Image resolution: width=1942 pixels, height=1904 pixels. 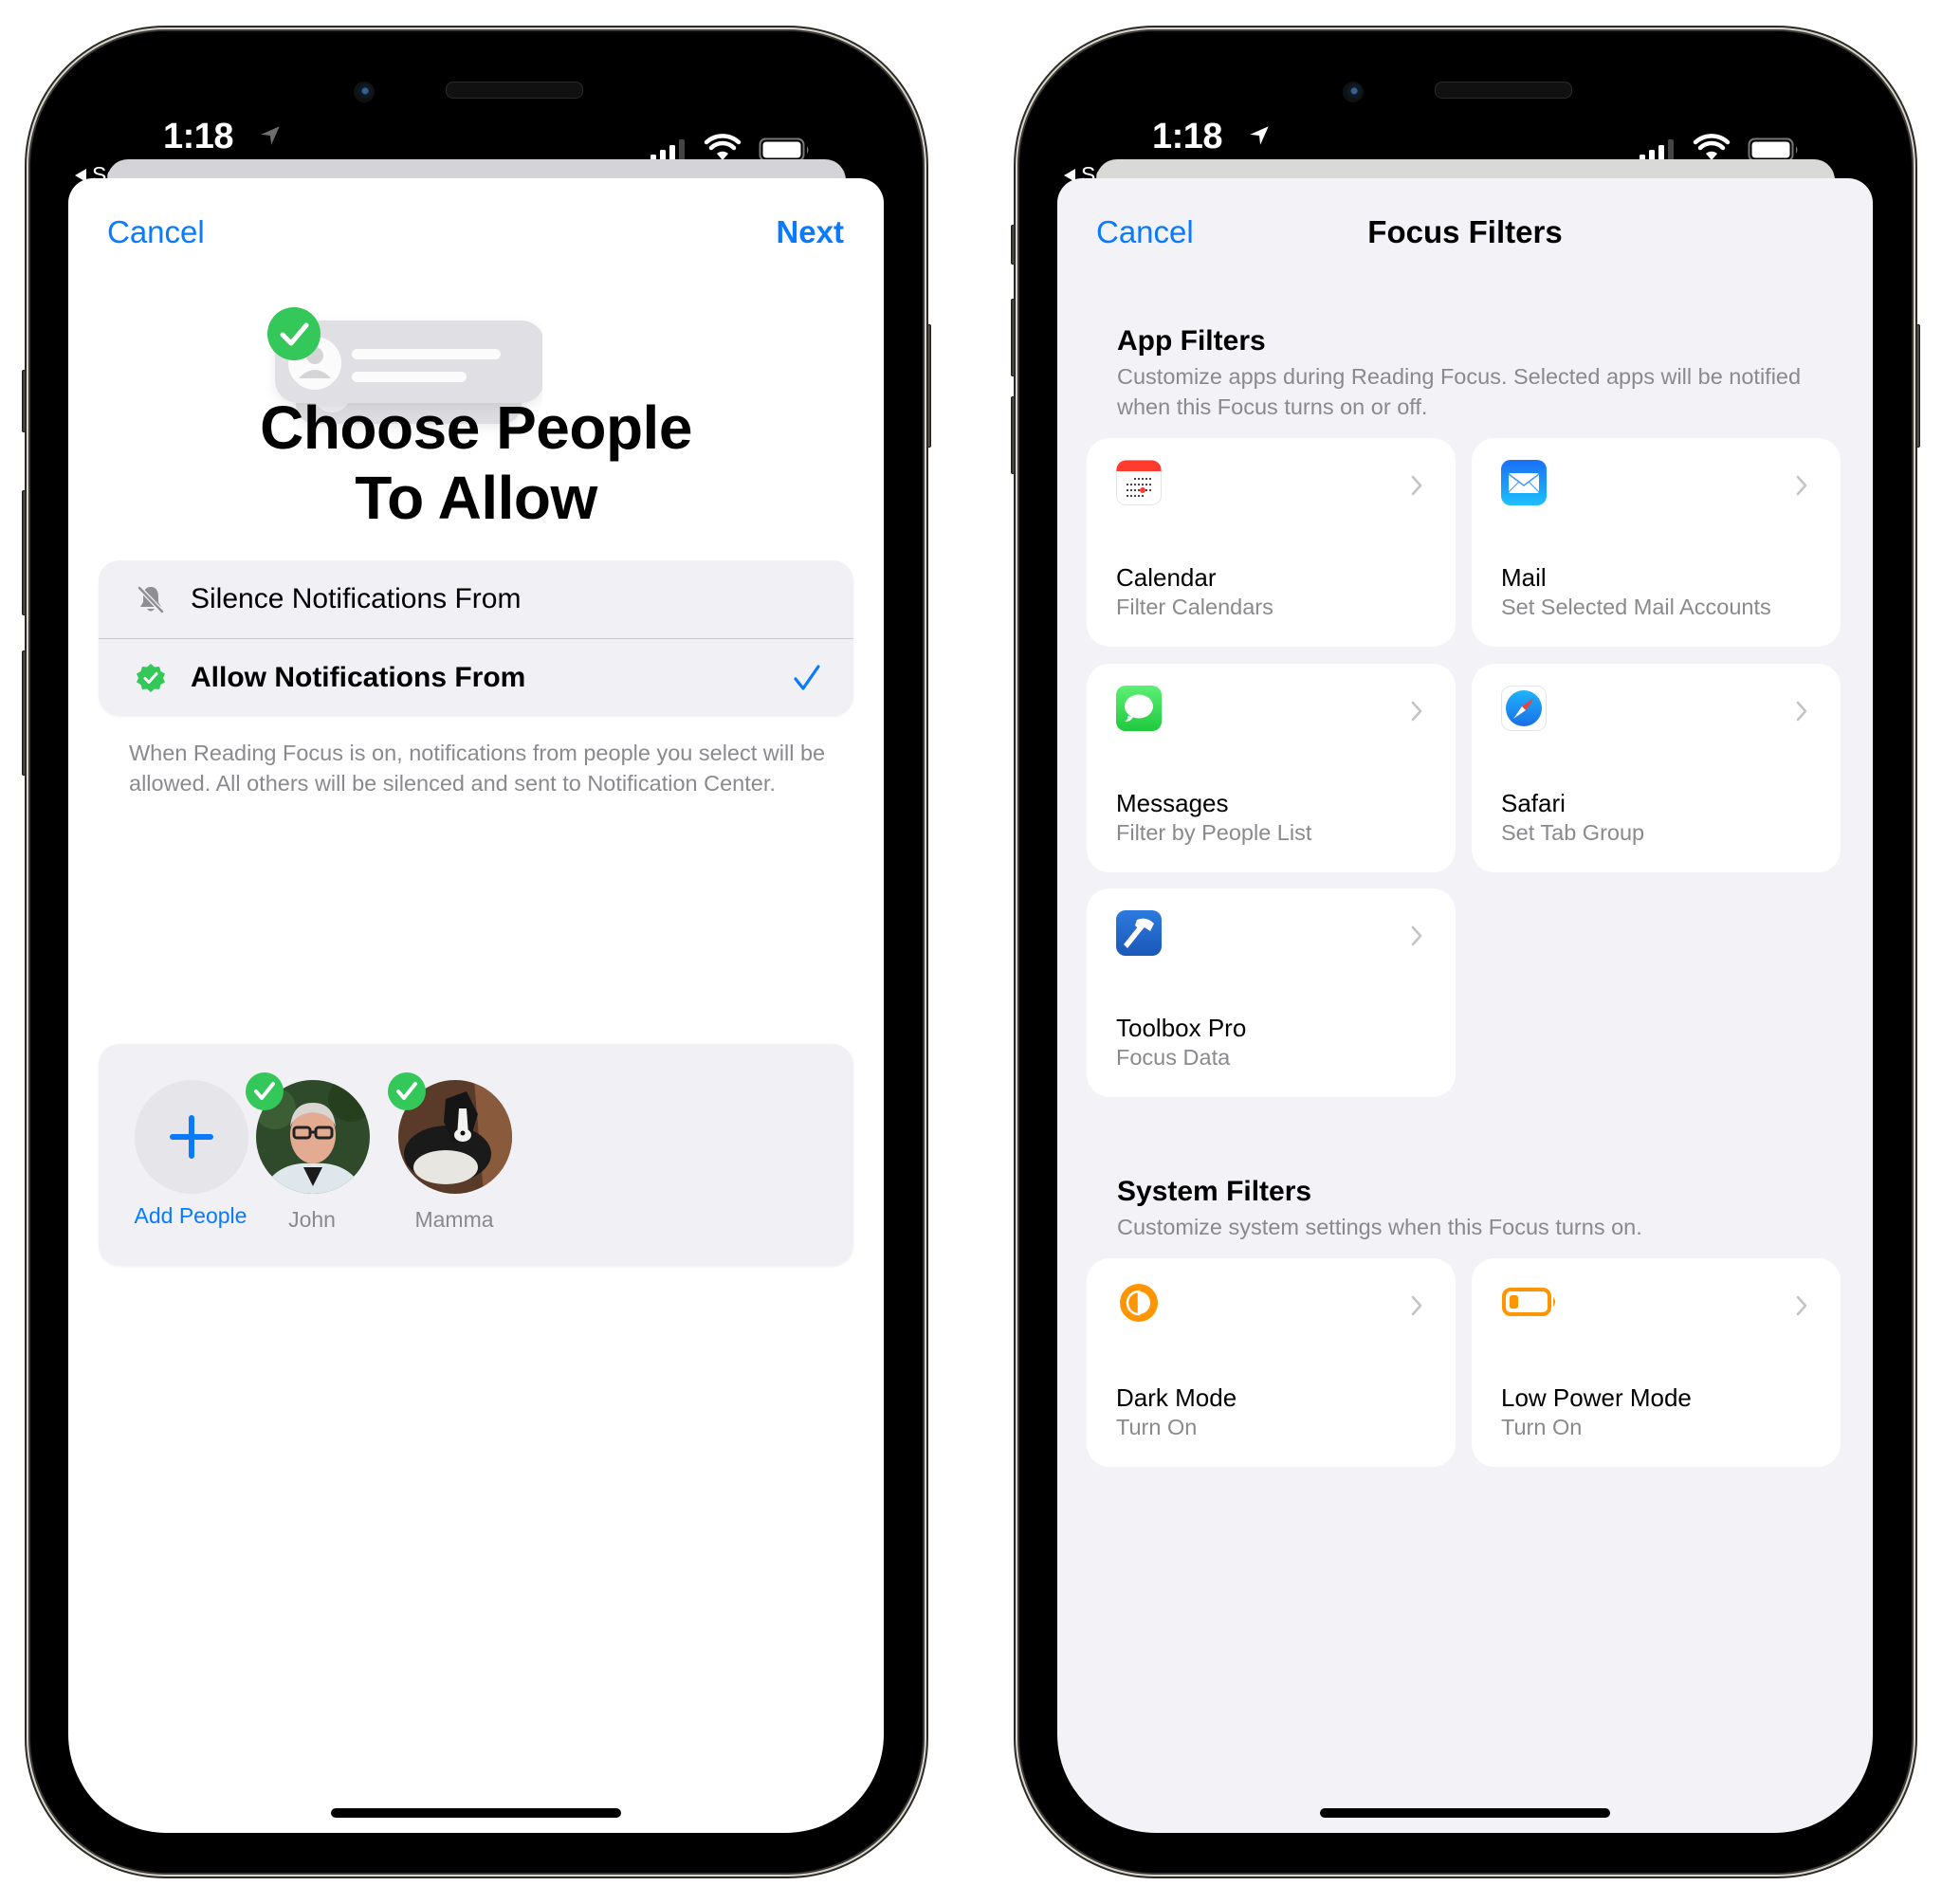 What do you see at coordinates (476, 463) in the screenshot?
I see `page-title: Choose People To Allow` at bounding box center [476, 463].